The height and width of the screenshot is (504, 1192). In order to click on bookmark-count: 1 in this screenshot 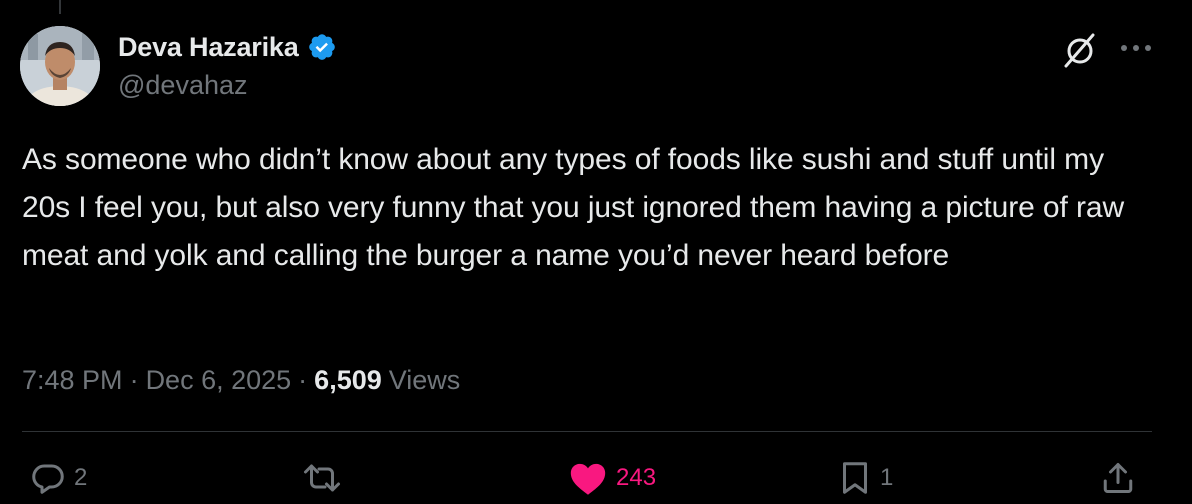, I will do `click(887, 477)`.